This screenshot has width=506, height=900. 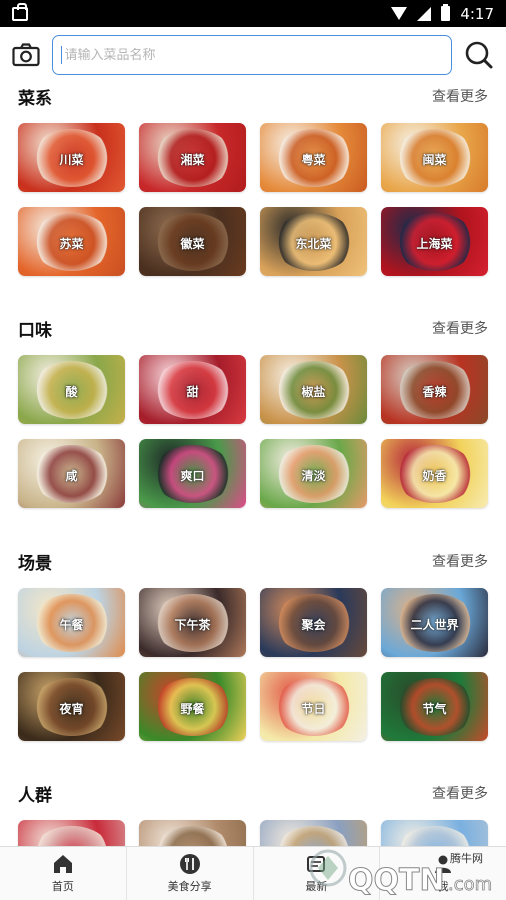 What do you see at coordinates (424, 13) in the screenshot?
I see `signal-icon` at bounding box center [424, 13].